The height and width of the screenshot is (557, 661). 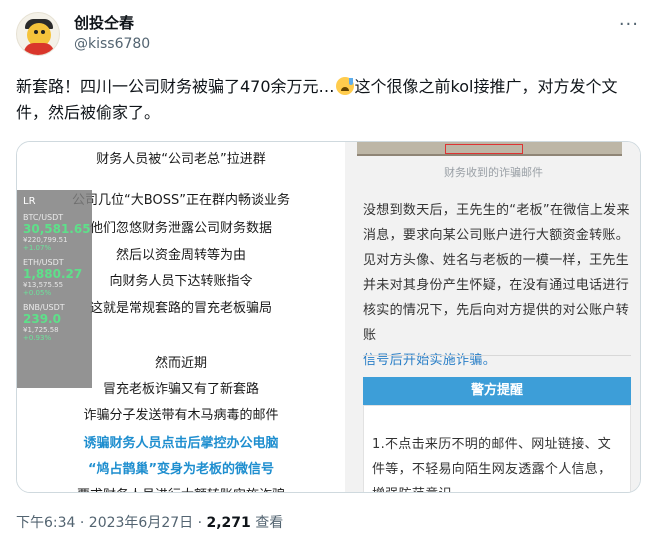 What do you see at coordinates (57, 229) in the screenshot?
I see `crypto-price: 30,581.65` at bounding box center [57, 229].